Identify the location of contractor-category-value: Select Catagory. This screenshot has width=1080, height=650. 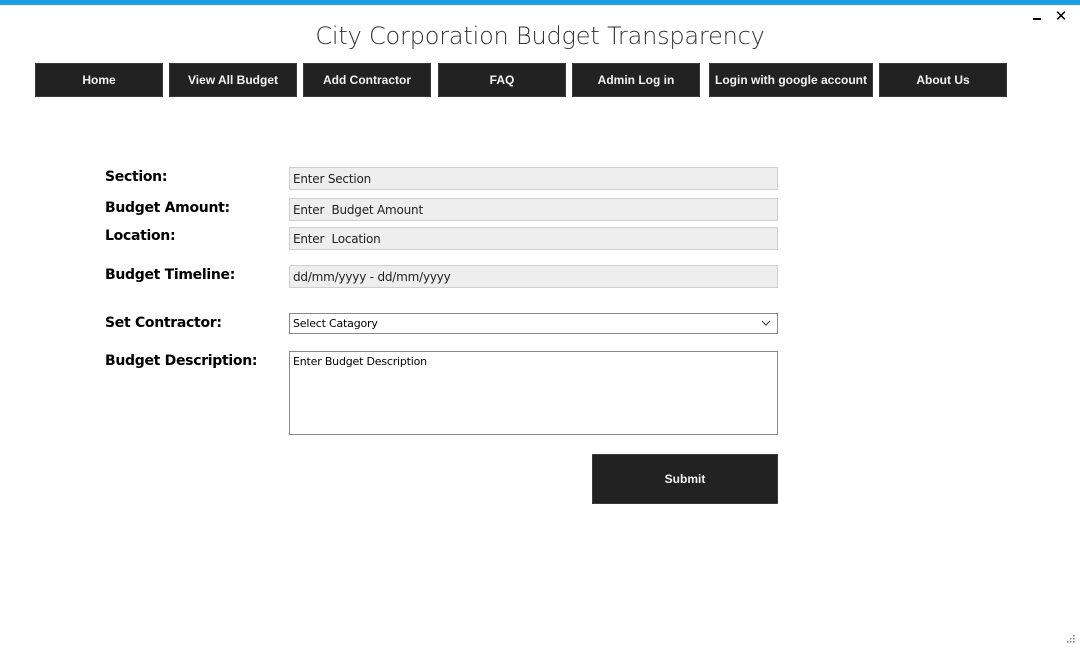
(335, 323).